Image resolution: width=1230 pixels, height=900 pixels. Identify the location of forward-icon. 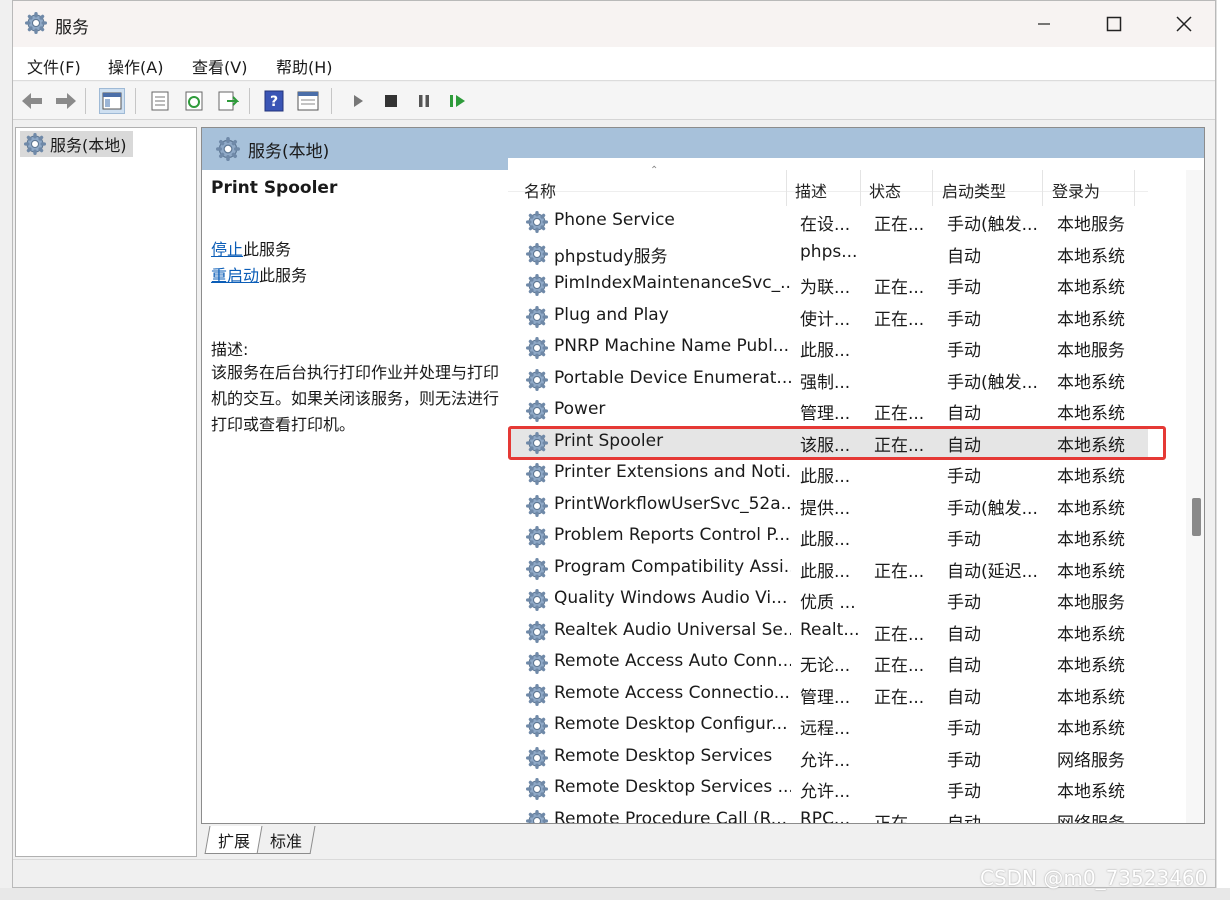
(66, 101).